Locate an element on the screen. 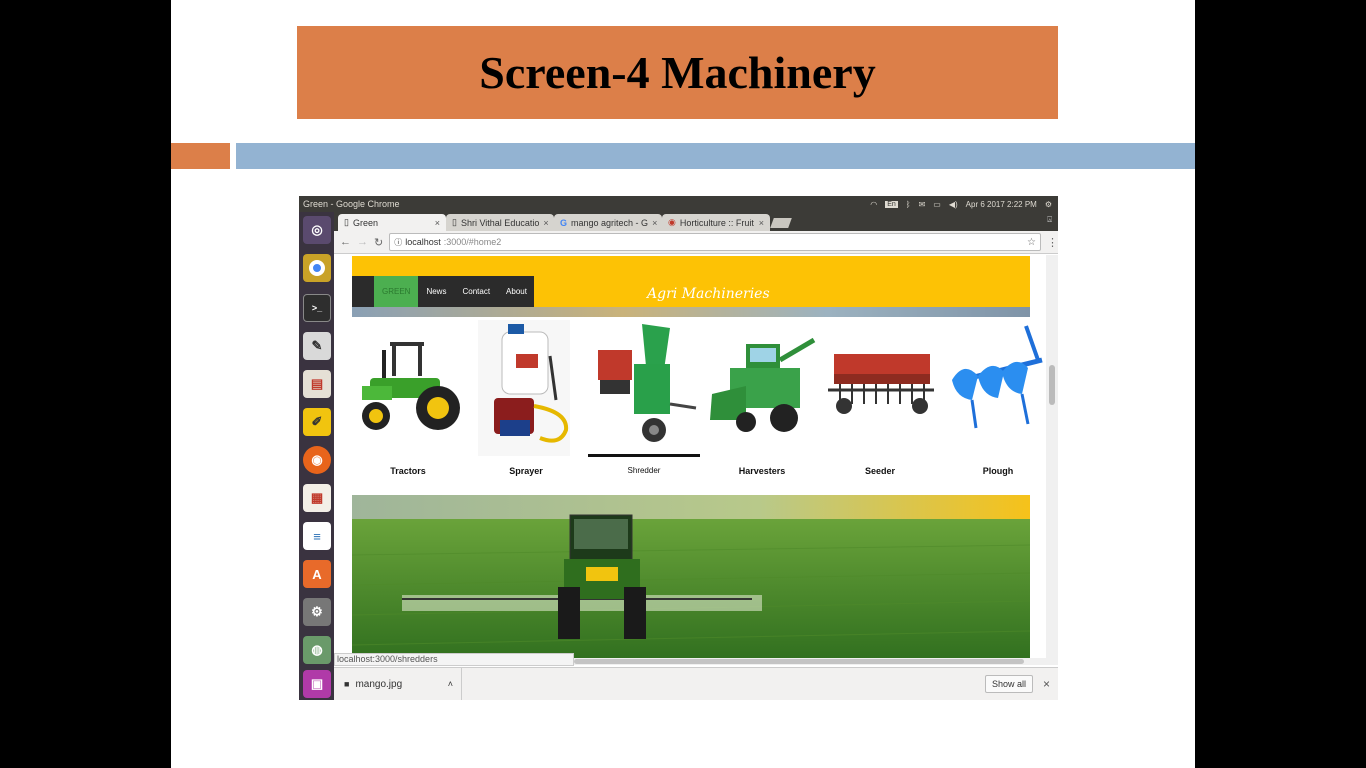  url-host: localhost is located at coordinates (423, 242).